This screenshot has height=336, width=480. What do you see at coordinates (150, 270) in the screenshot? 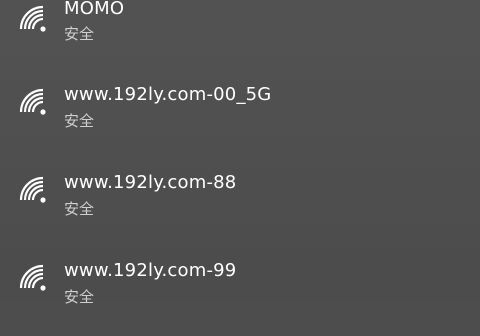
I see `network-ssid: www.192ly.com-99` at bounding box center [150, 270].